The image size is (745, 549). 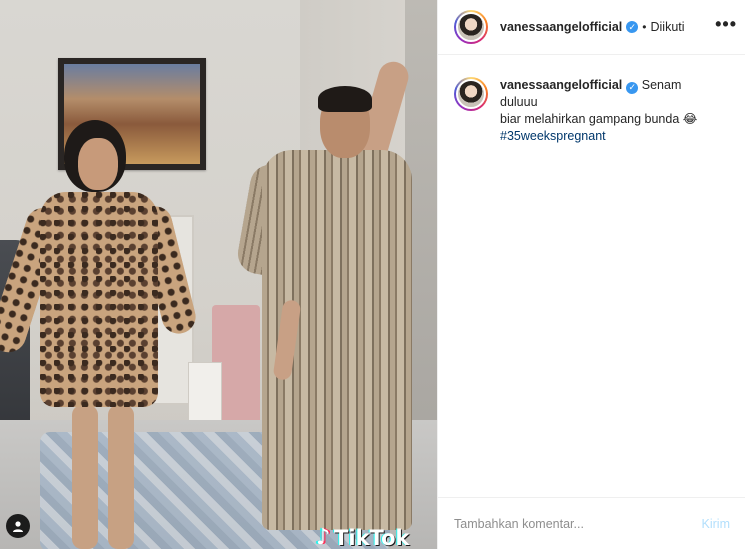 What do you see at coordinates (471, 27) in the screenshot?
I see `author-avatar` at bounding box center [471, 27].